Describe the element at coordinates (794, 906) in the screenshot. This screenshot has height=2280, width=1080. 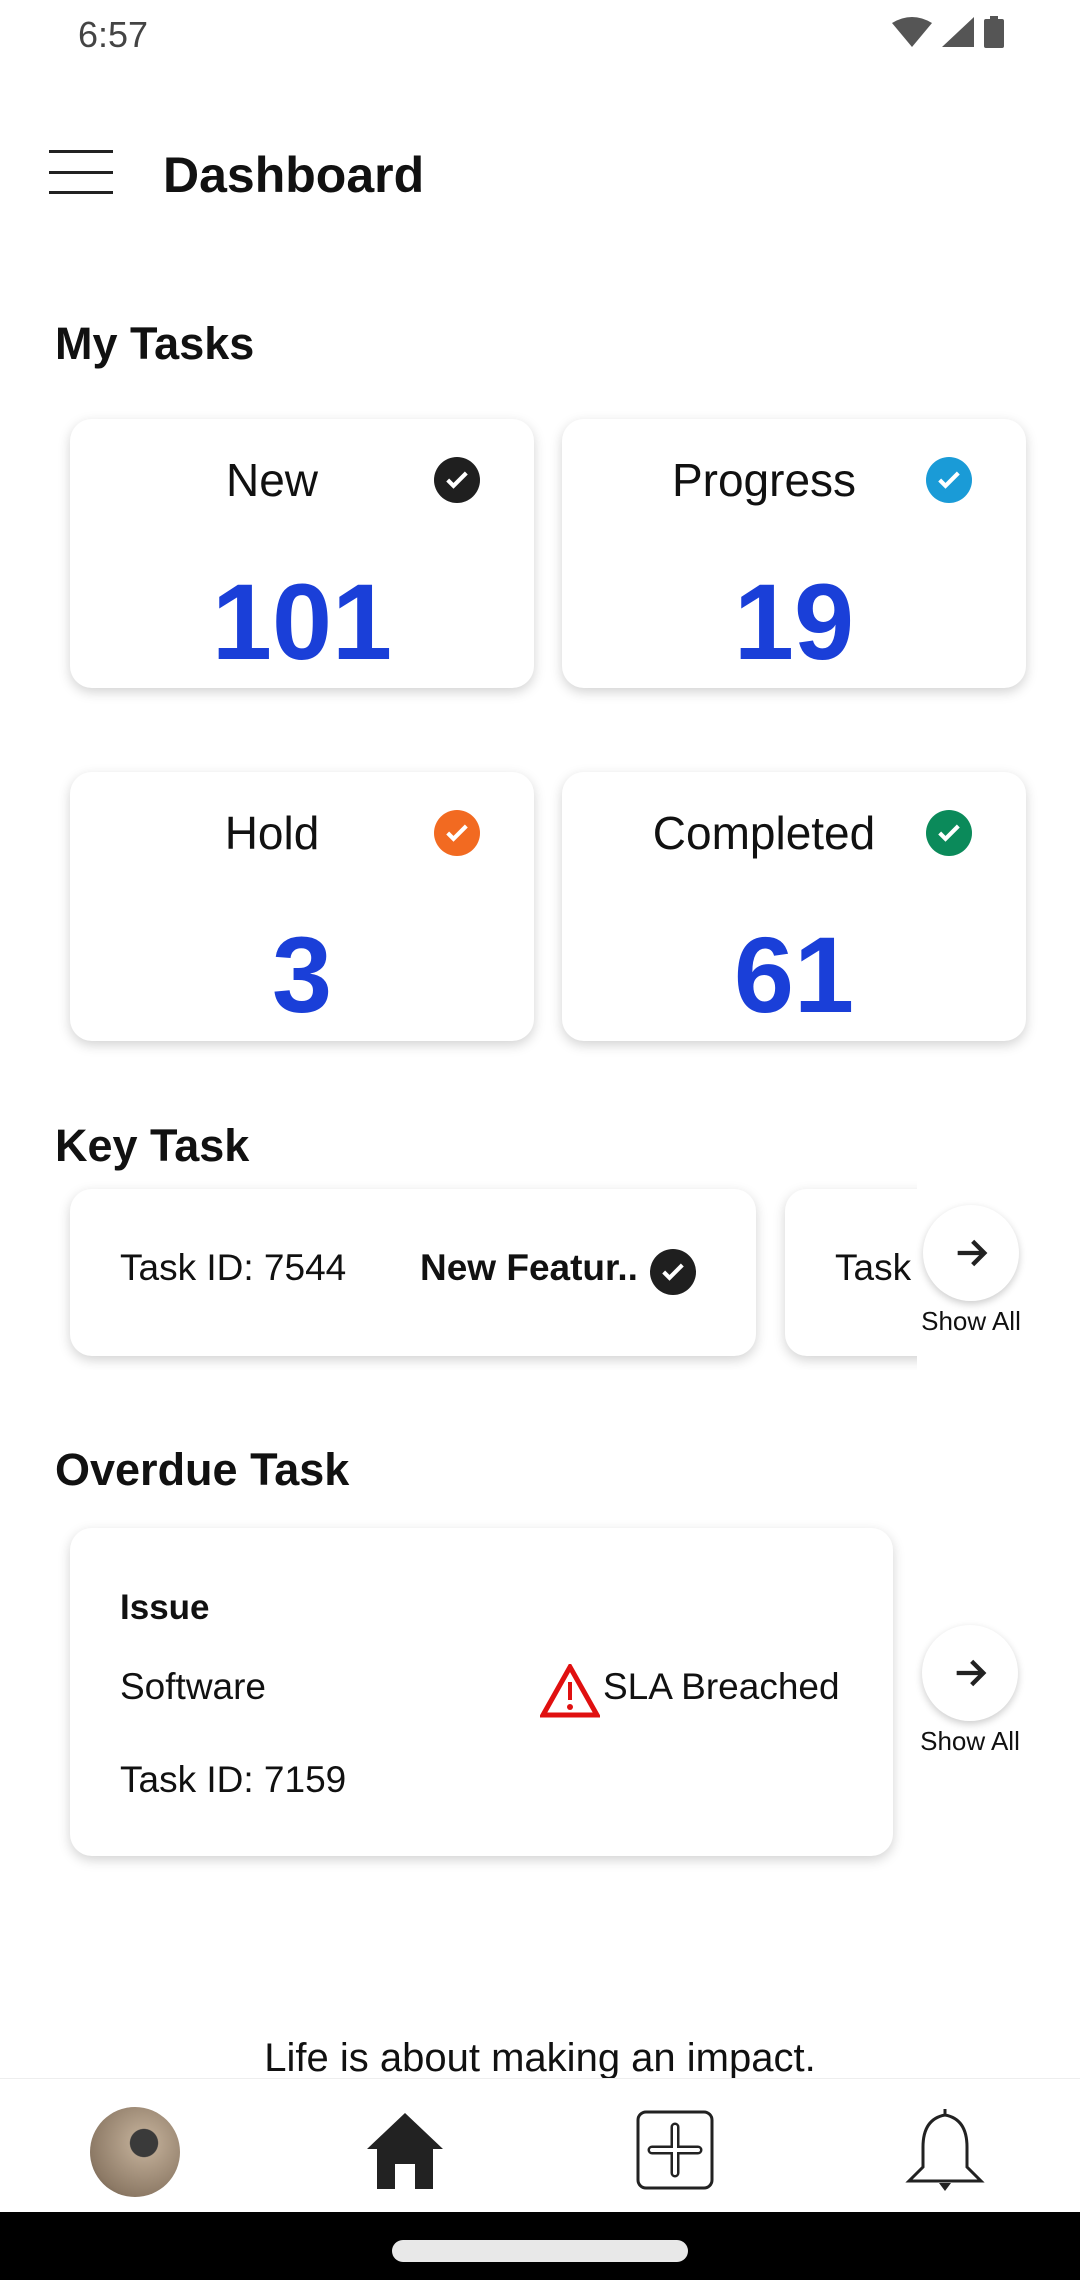
I see `task-card-completed: Completed 61` at that location.